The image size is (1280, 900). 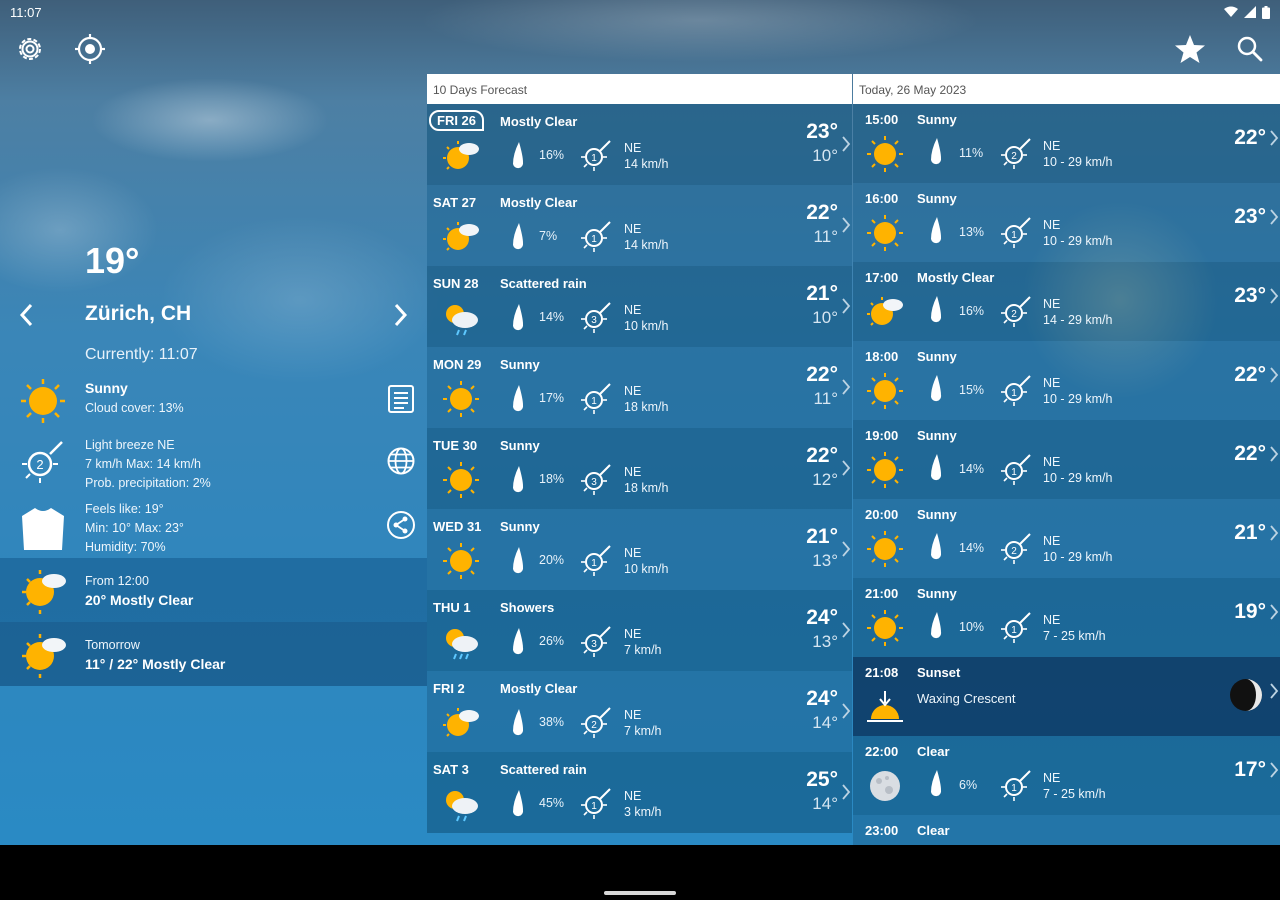 What do you see at coordinates (401, 525) in the screenshot?
I see `share-button` at bounding box center [401, 525].